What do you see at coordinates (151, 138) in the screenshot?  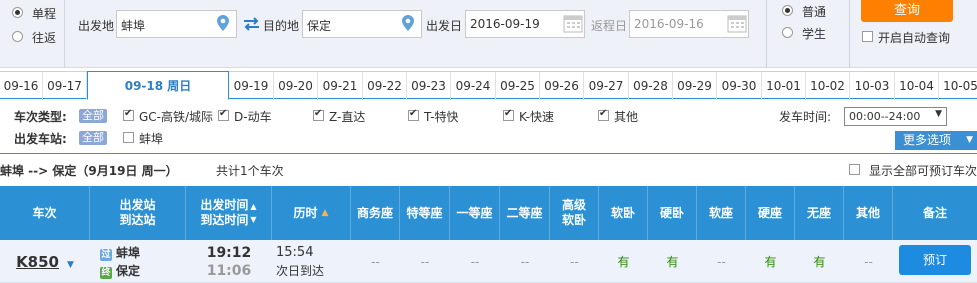 I see `station-label: 蚌埠` at bounding box center [151, 138].